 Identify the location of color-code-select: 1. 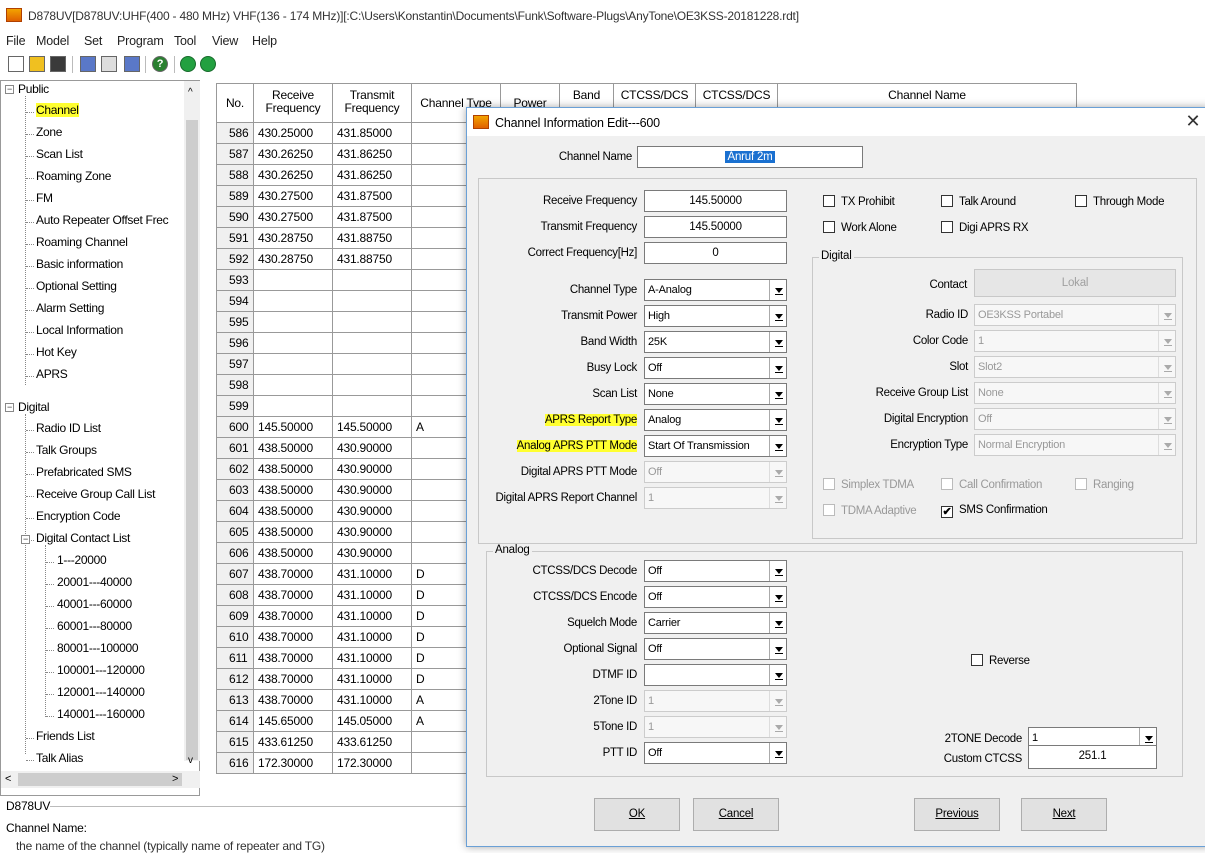
(1075, 341).